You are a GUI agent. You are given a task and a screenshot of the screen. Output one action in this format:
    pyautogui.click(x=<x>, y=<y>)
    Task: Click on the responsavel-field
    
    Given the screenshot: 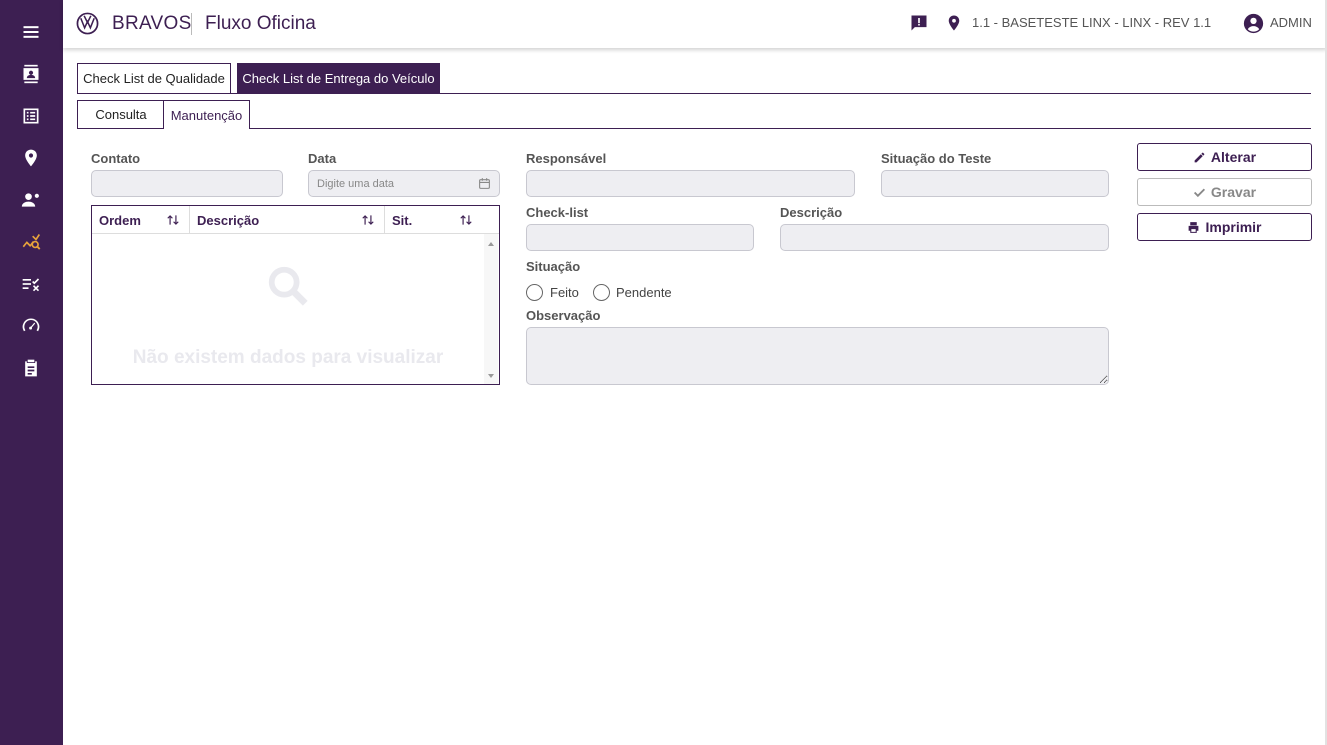 What is the action you would take?
    pyautogui.click(x=690, y=183)
    